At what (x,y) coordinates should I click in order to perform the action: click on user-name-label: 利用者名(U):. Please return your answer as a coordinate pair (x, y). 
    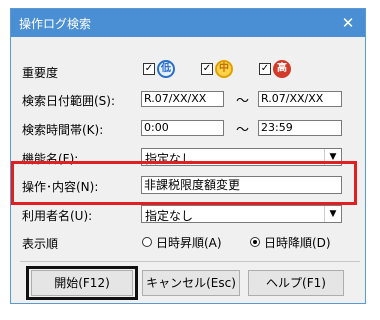
    Looking at the image, I should click on (57, 216).